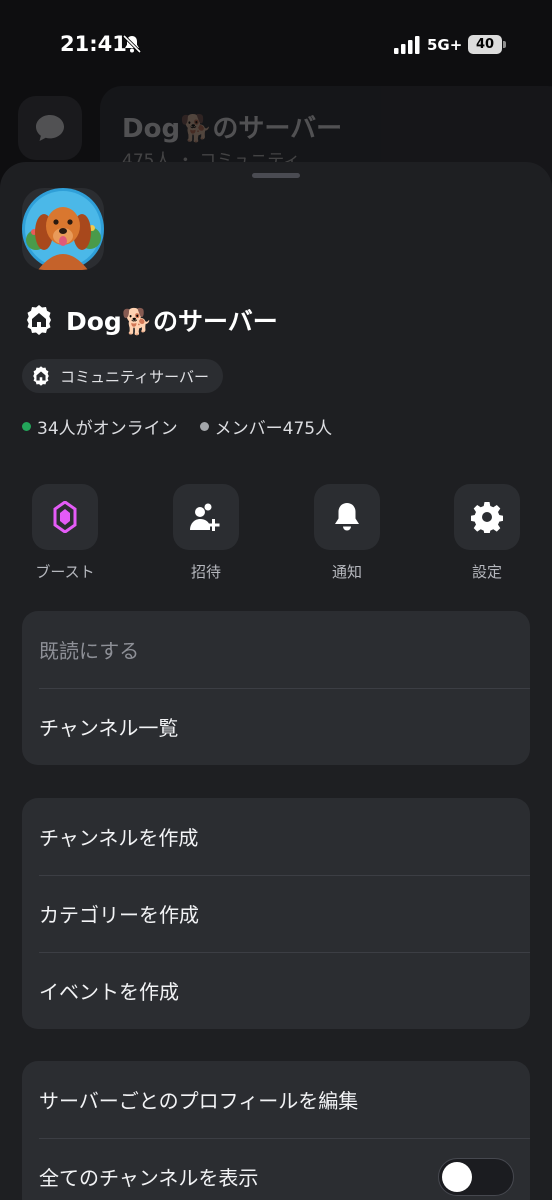 This screenshot has height=1200, width=552. I want to click on community-server-badge: コミュニティサーバー, so click(122, 376).